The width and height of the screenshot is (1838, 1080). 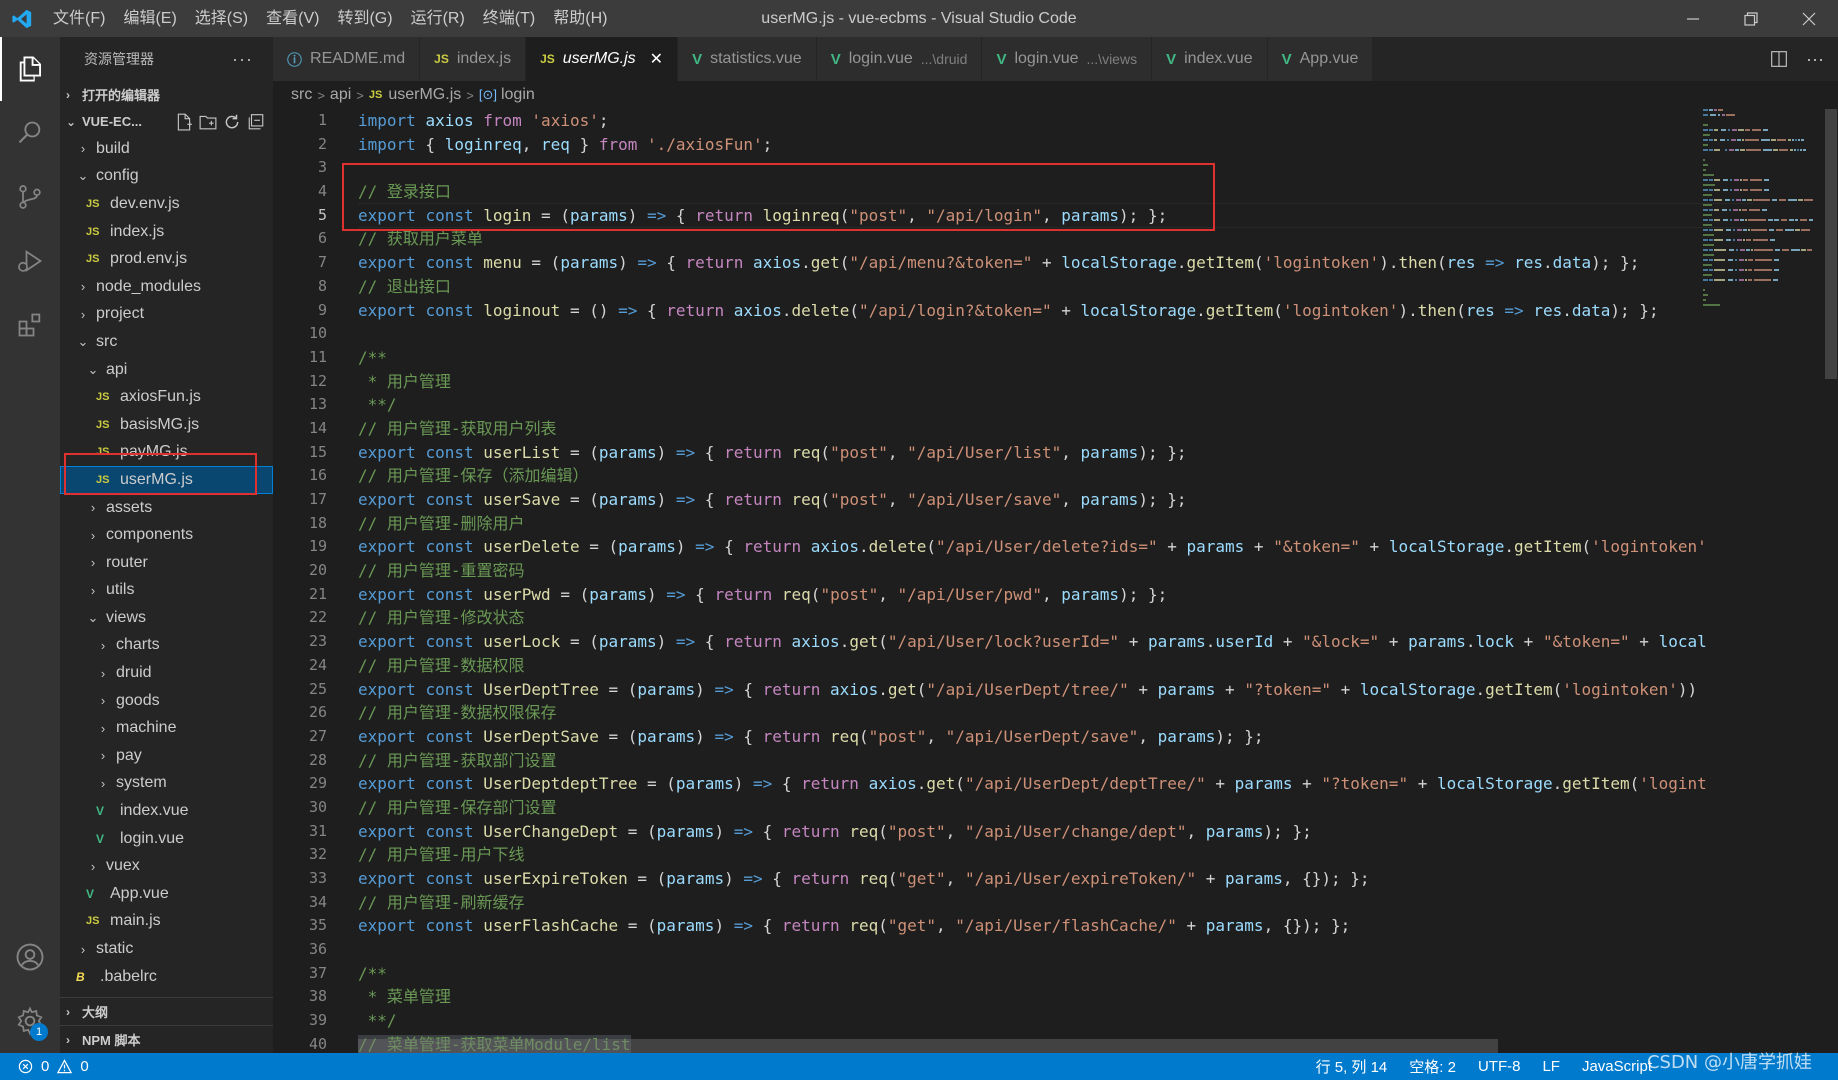 What do you see at coordinates (166, 1039) in the screenshot?
I see `npm-scripts-section: › NPM 脚本` at bounding box center [166, 1039].